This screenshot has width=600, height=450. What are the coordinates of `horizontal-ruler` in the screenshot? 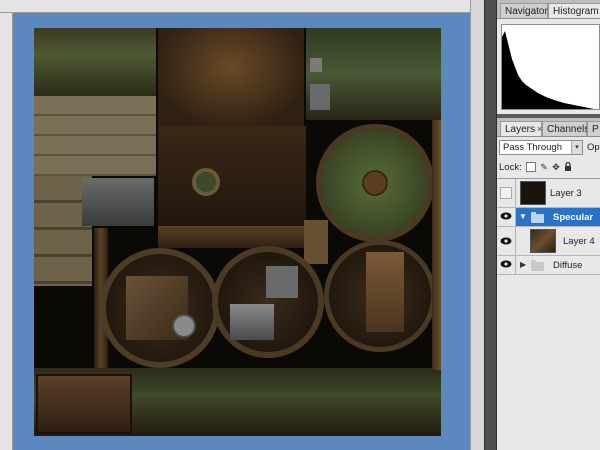 It's located at (235, 6).